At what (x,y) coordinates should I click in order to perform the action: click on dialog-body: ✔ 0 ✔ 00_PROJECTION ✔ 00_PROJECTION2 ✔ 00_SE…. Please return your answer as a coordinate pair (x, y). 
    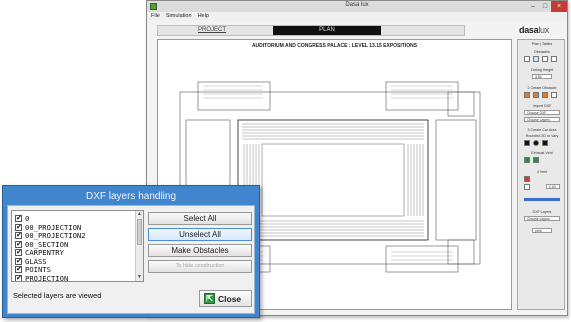
    Looking at the image, I should click on (131, 259).